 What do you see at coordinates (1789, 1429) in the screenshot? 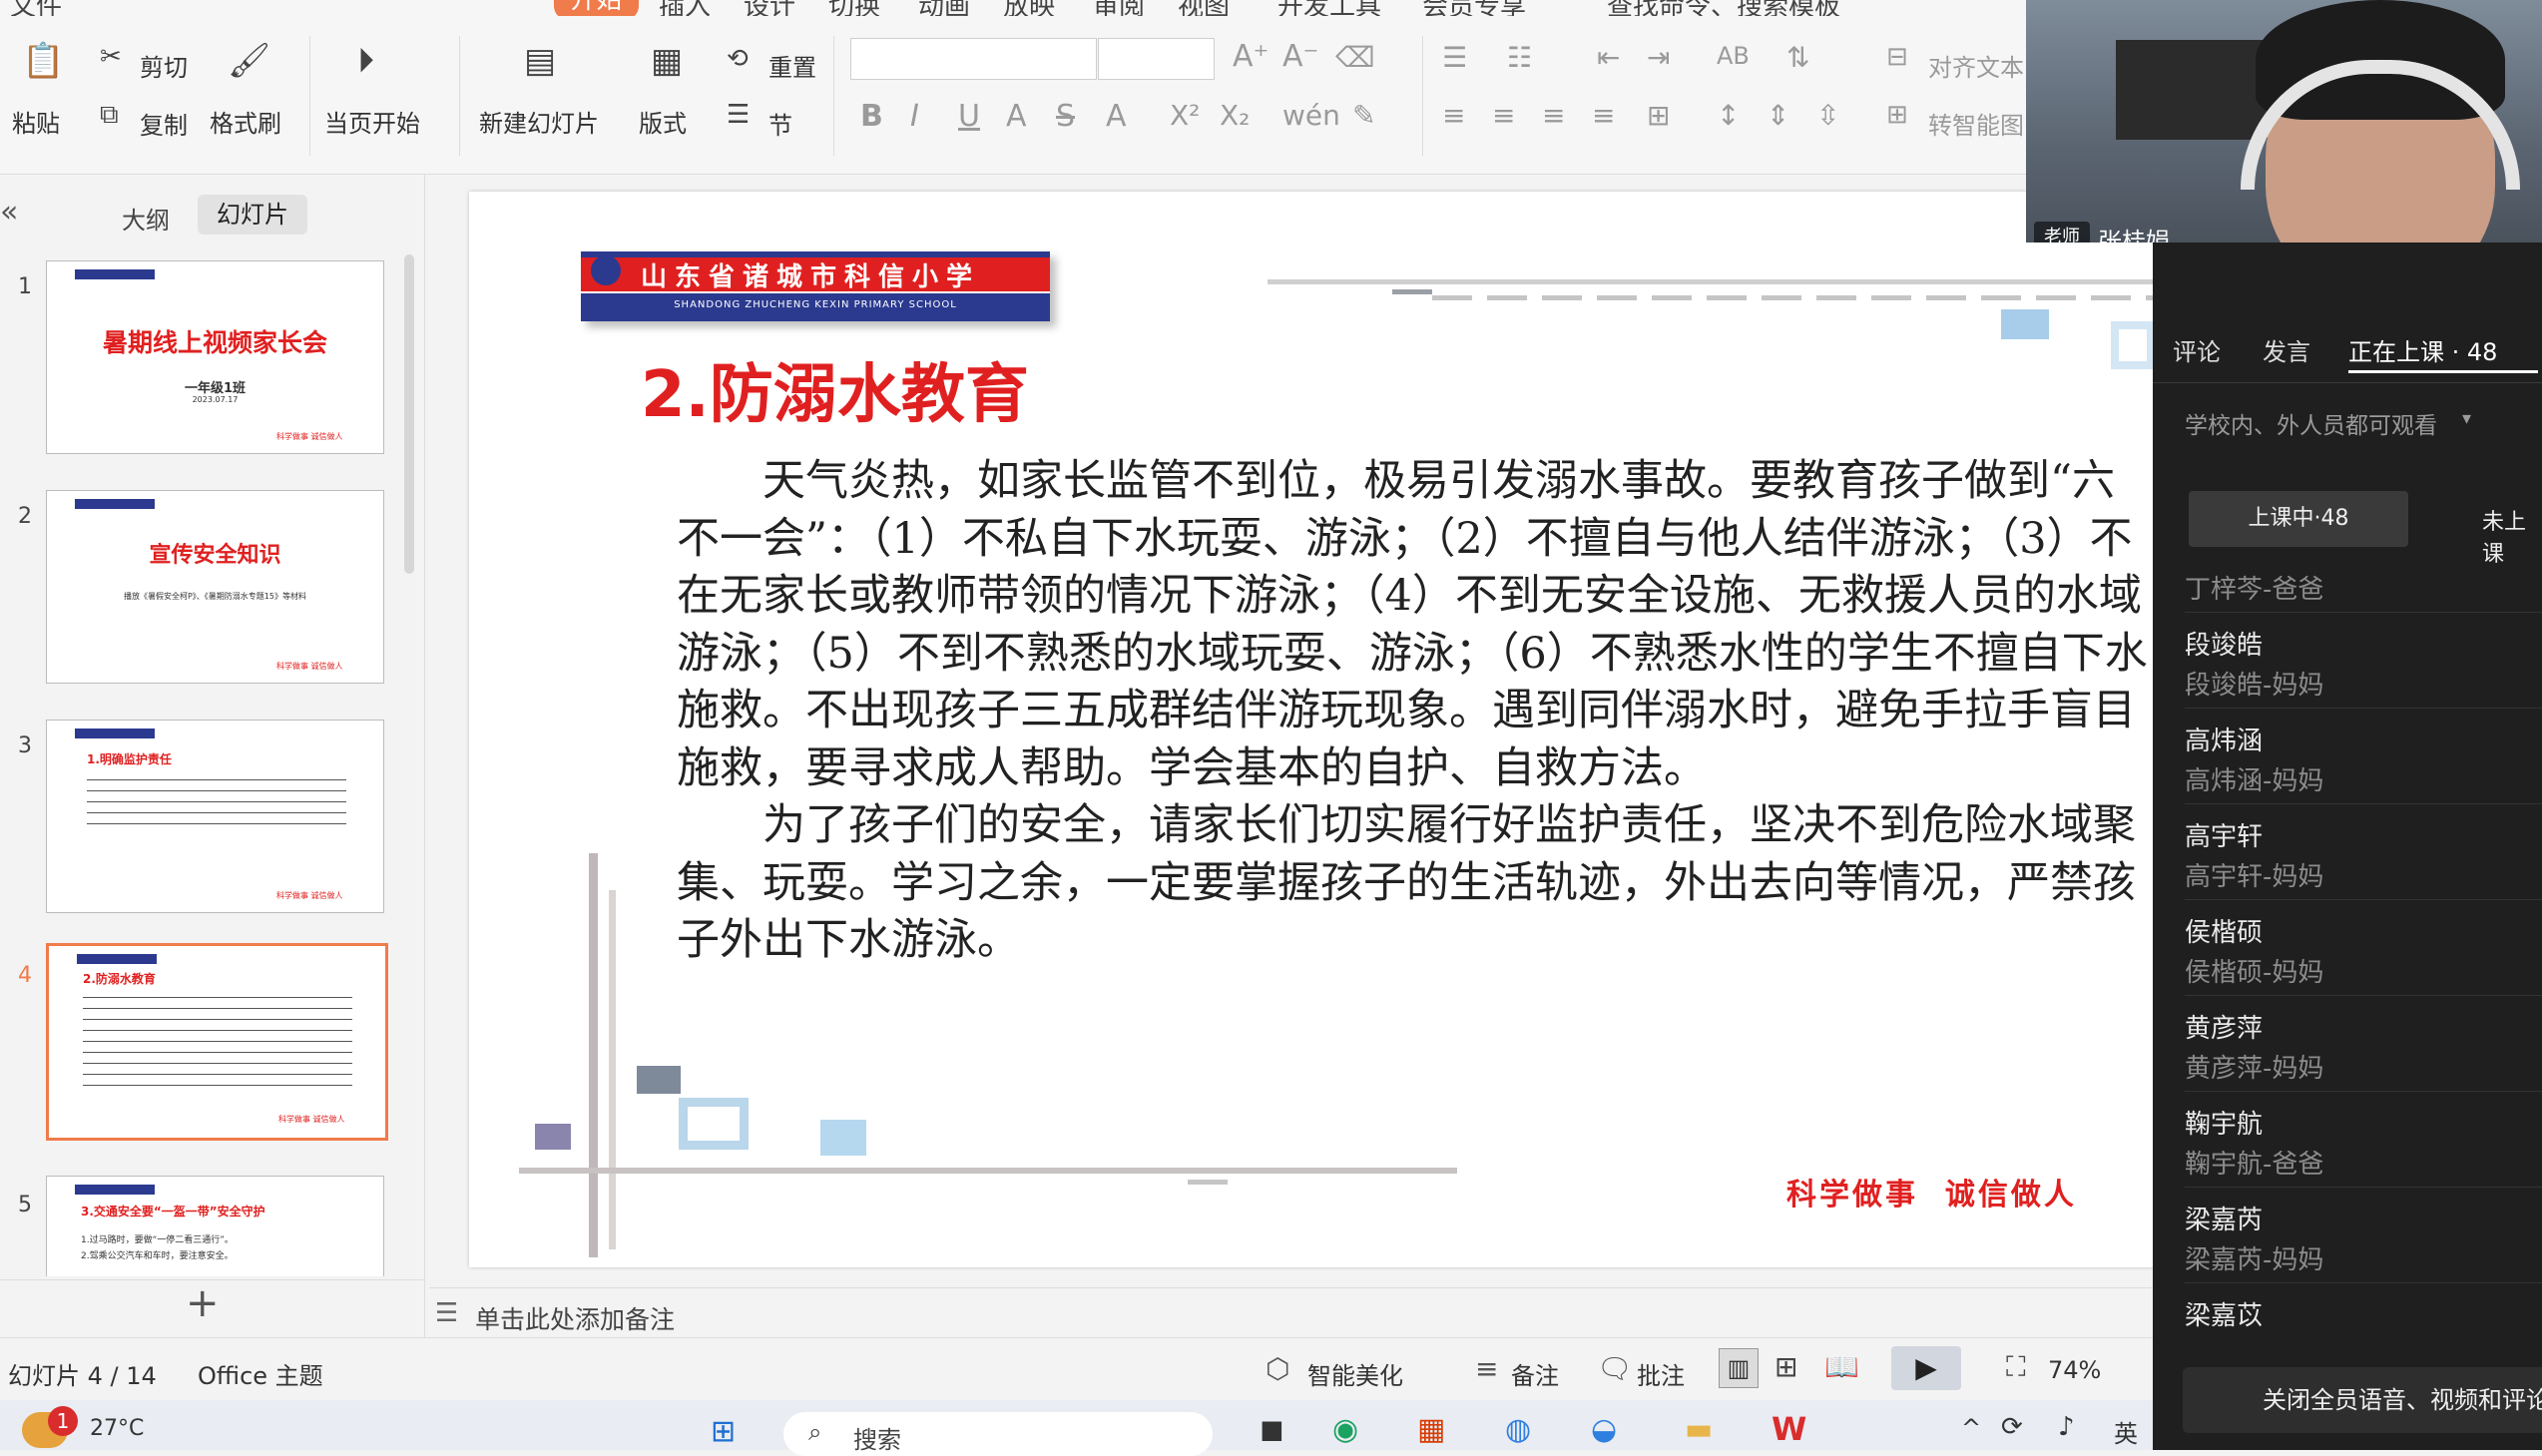
I see `wps-icon: W` at bounding box center [1789, 1429].